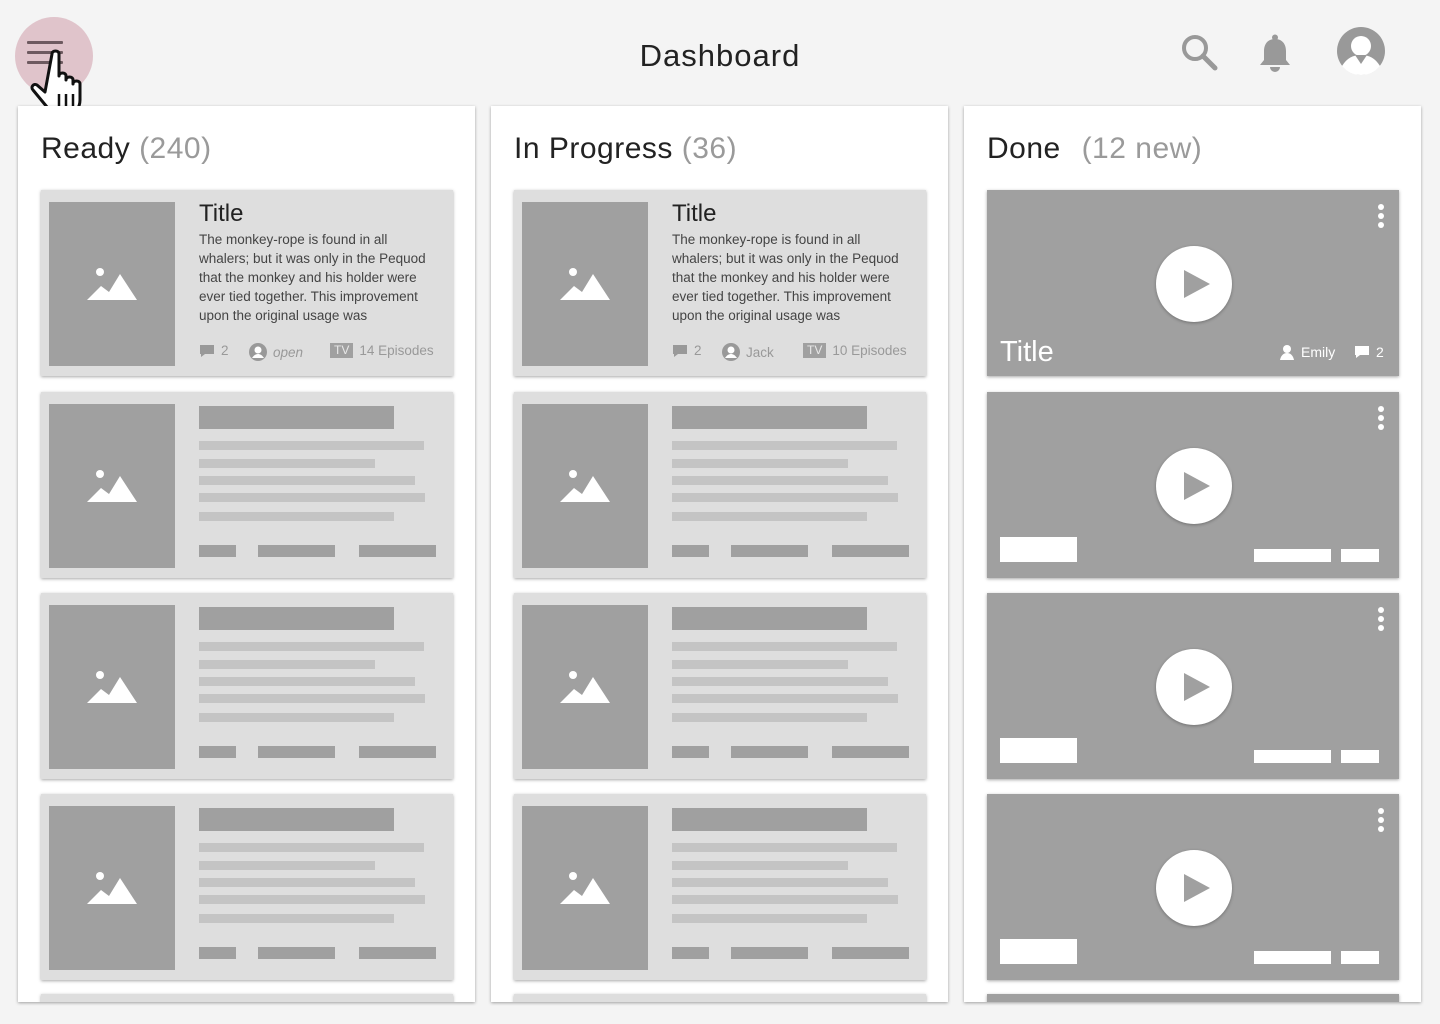 The width and height of the screenshot is (1440, 1024). I want to click on column-count: (240), so click(175, 148).